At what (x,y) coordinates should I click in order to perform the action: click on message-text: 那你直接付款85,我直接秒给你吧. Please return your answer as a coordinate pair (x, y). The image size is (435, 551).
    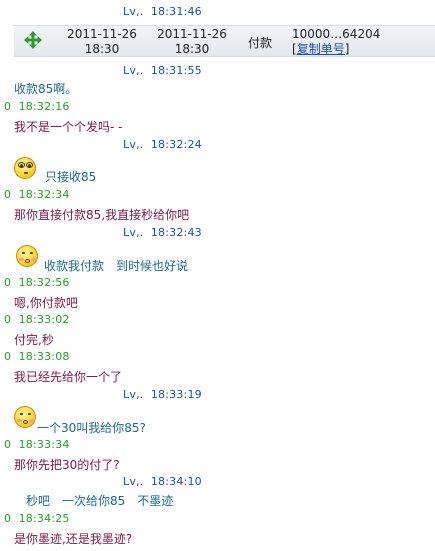
    Looking at the image, I should click on (102, 215).